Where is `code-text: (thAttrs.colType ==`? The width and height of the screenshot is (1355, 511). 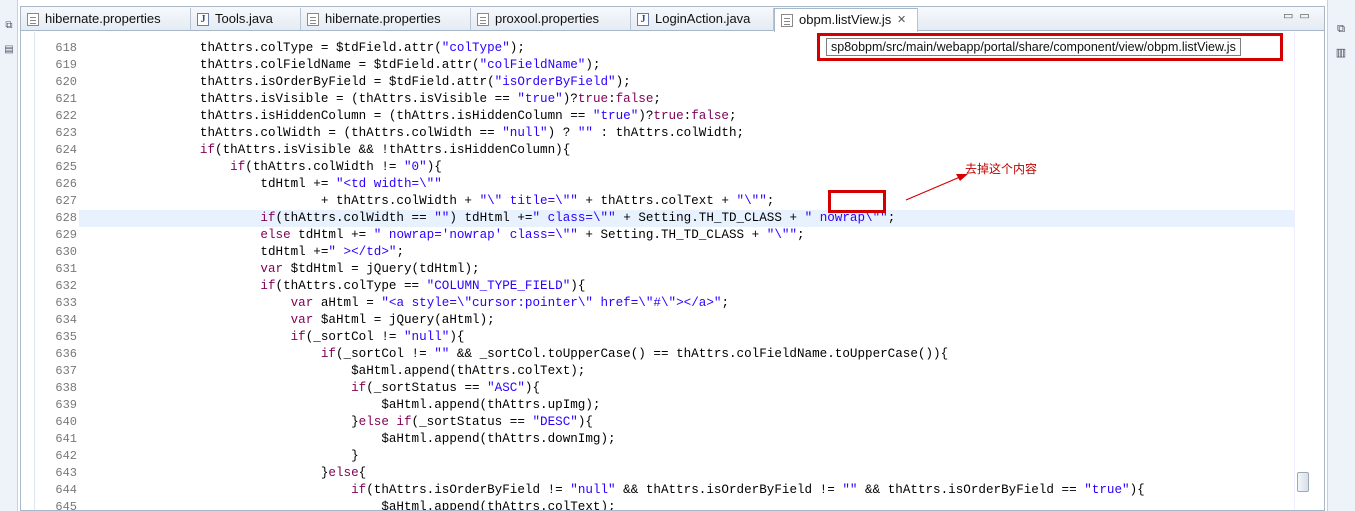
code-text: (thAttrs.colType == is located at coordinates (351, 286).